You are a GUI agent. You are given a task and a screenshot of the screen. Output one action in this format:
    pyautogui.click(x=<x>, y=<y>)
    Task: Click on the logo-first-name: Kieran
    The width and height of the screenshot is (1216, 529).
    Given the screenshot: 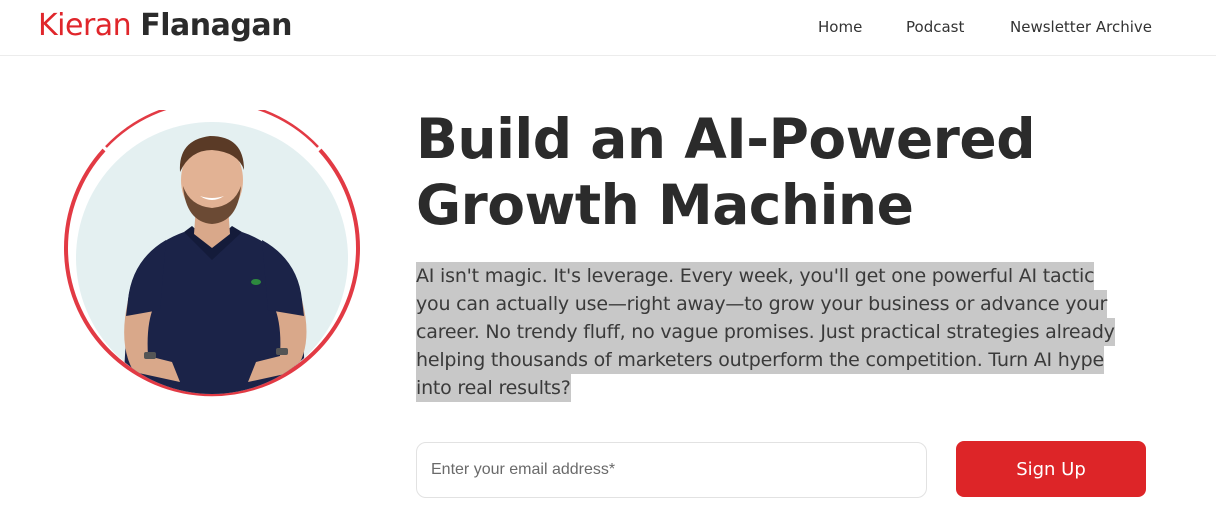 What is the action you would take?
    pyautogui.click(x=85, y=25)
    